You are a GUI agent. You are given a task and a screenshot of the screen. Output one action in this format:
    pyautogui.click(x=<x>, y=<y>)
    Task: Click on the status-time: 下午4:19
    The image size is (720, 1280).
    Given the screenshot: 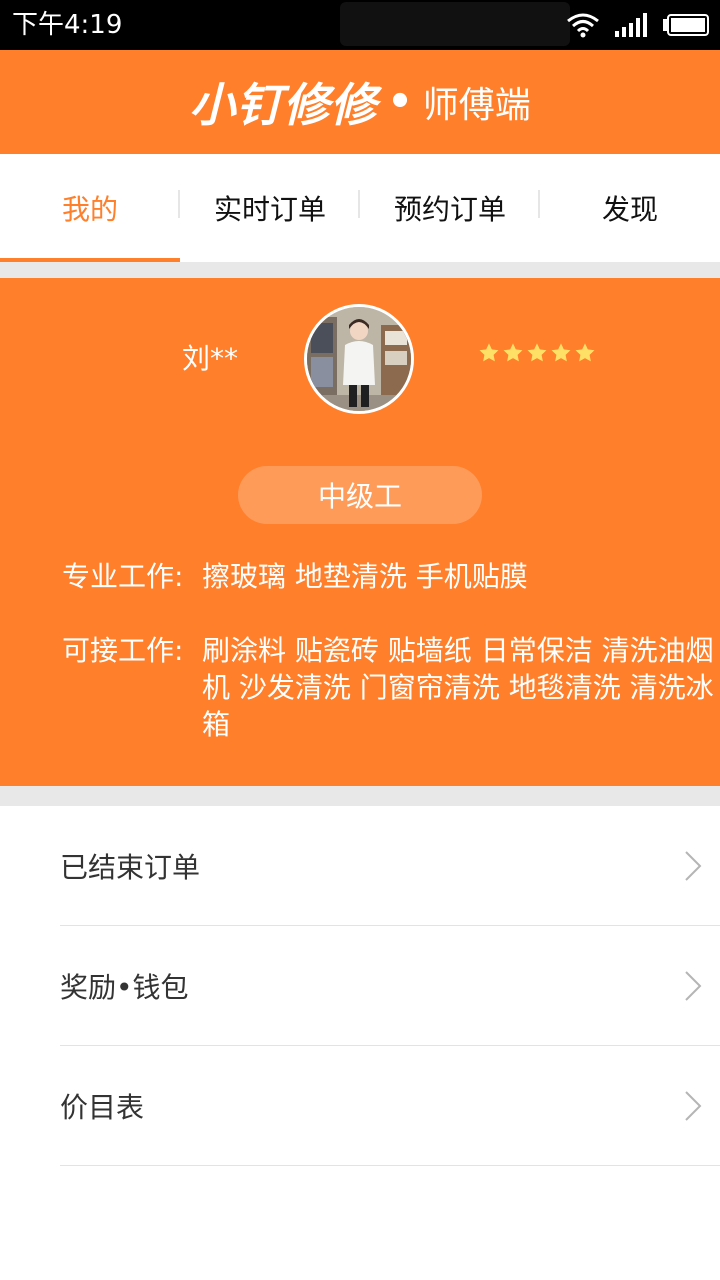 What is the action you would take?
    pyautogui.click(x=67, y=25)
    